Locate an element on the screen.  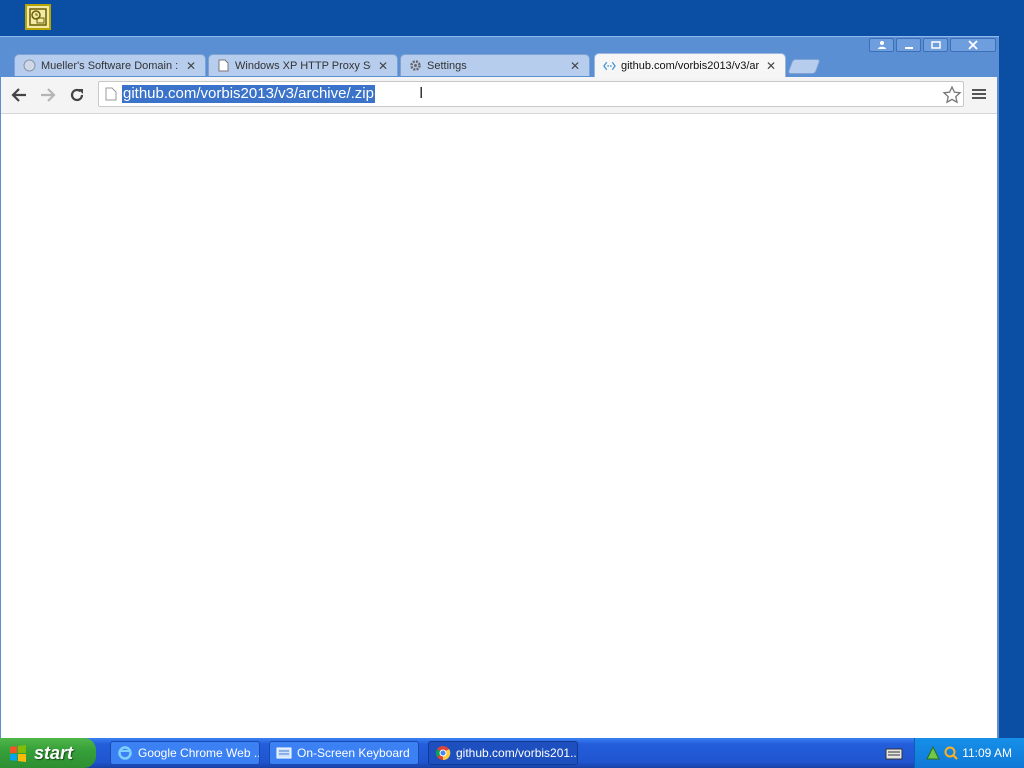
bookmark-star-button is located at coordinates (952, 95).